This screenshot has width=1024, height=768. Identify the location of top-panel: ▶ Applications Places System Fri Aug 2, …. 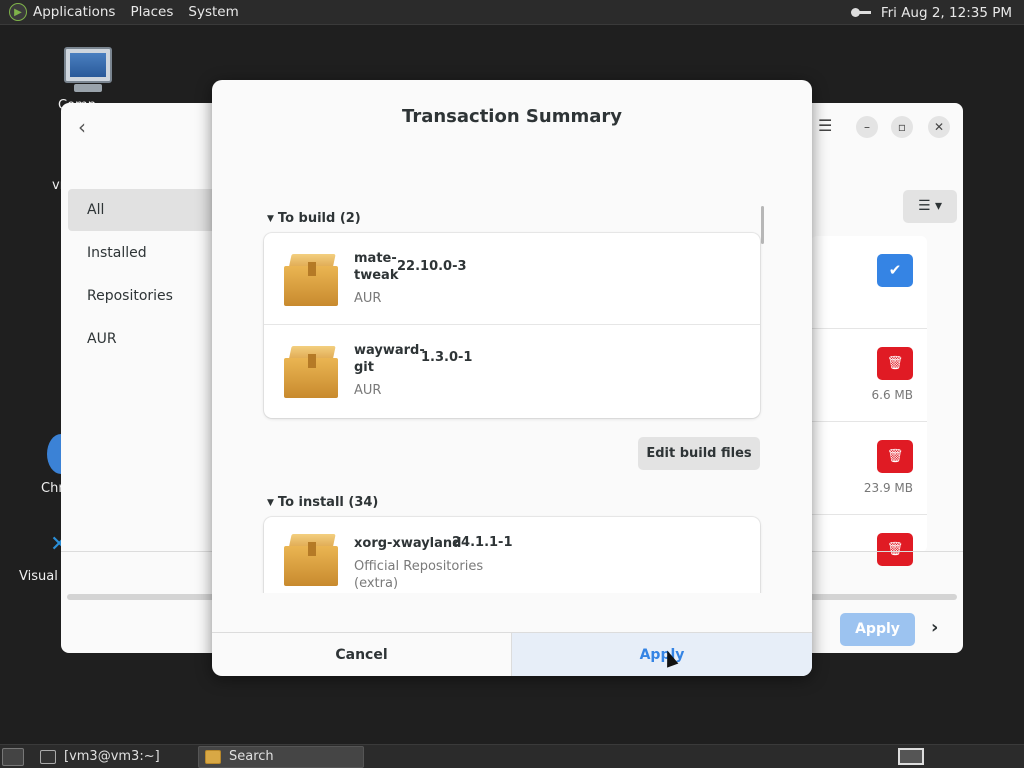
(512, 12).